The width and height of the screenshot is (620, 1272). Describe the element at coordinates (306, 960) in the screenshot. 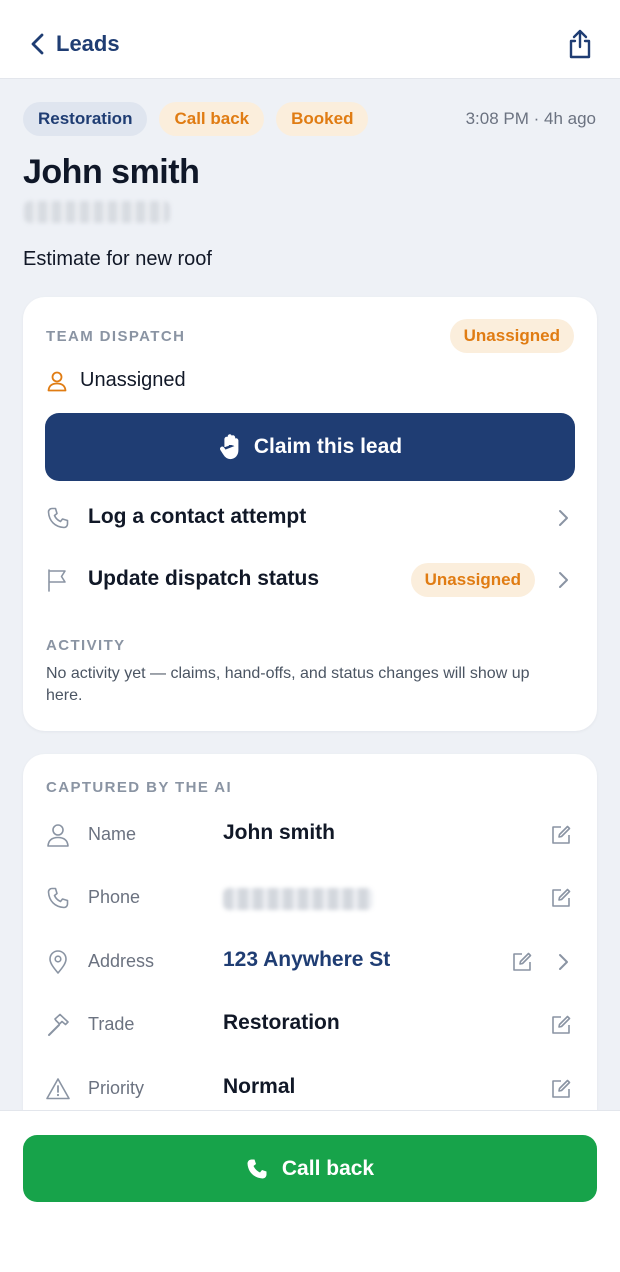

I see `field-value-address: 123 Anywhere St` at that location.